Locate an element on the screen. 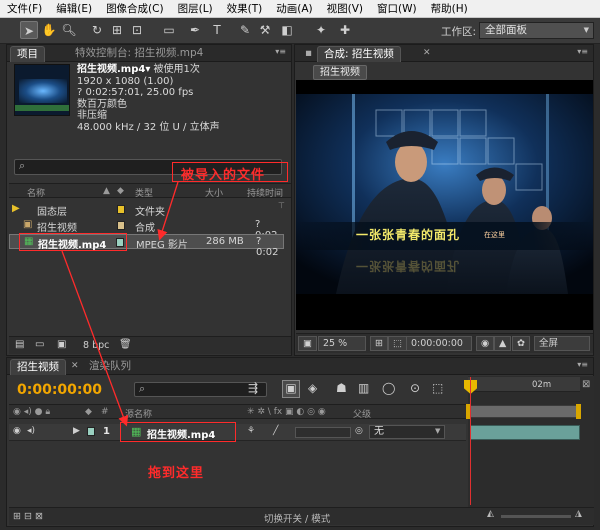  arrow-to-timeline is located at coordinates (95, 338).